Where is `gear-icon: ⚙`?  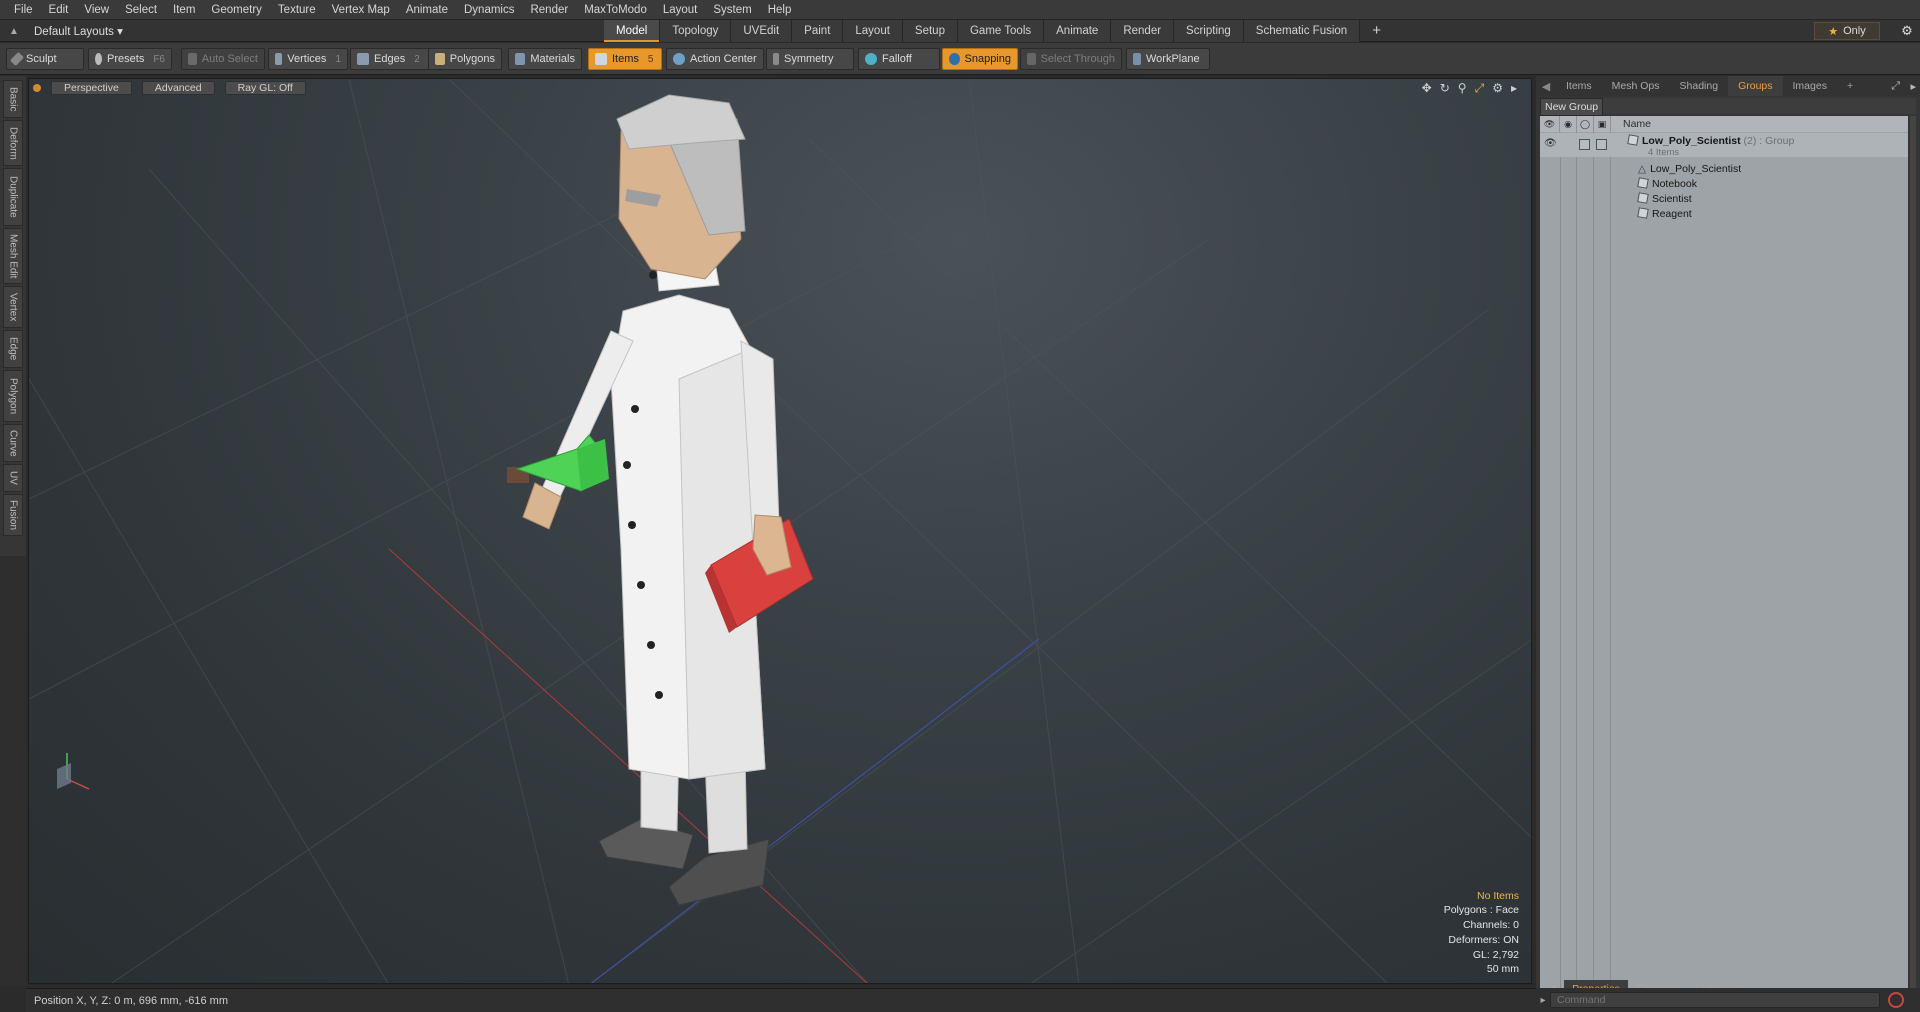 gear-icon: ⚙ is located at coordinates (1907, 31).